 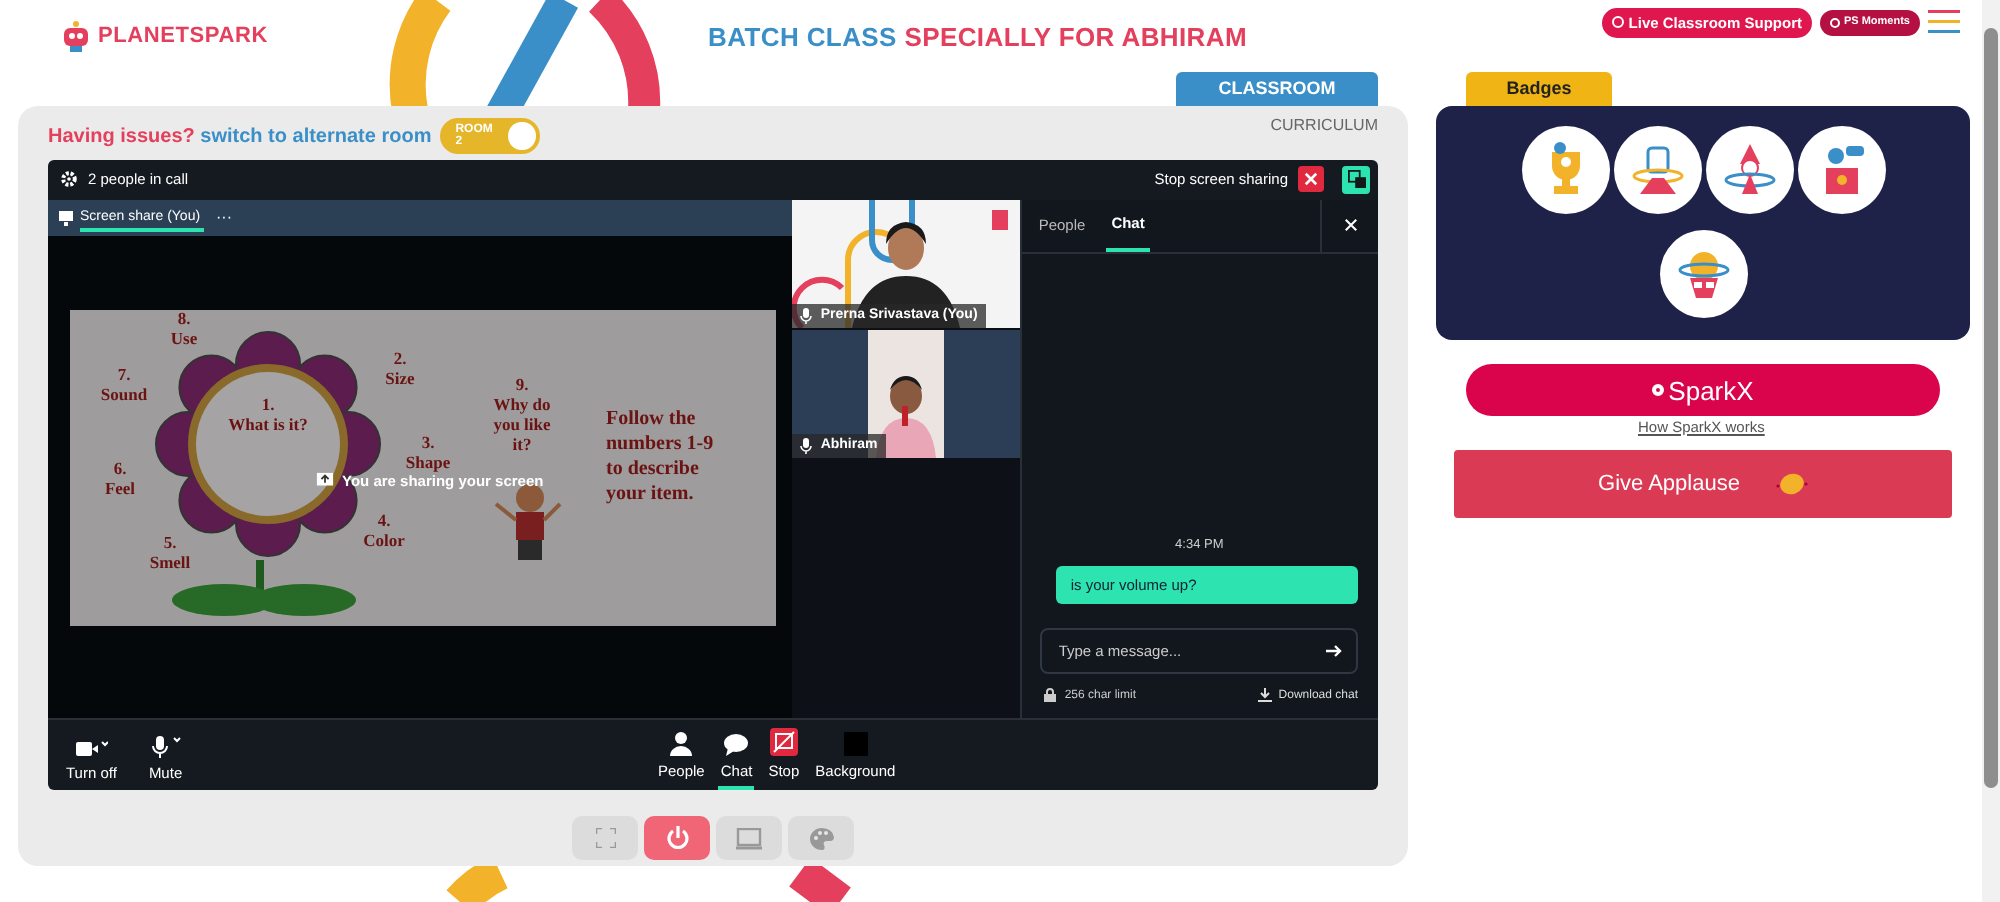 I want to click on lock-icon, so click(x=1050, y=695).